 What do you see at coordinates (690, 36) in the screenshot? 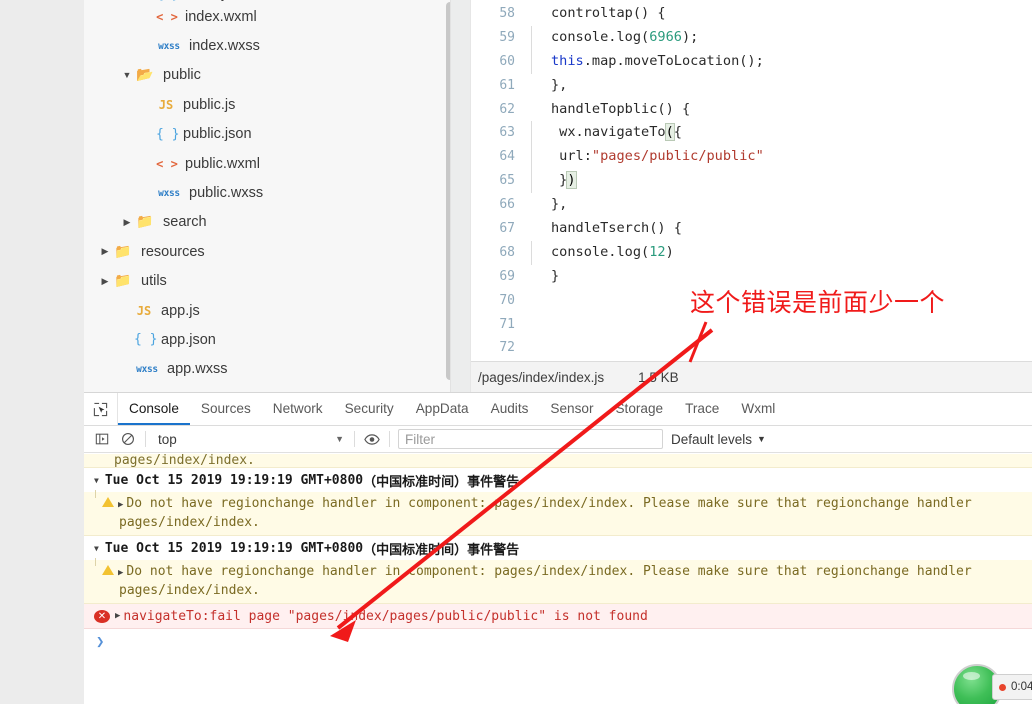
I see `code-token: );` at bounding box center [690, 36].